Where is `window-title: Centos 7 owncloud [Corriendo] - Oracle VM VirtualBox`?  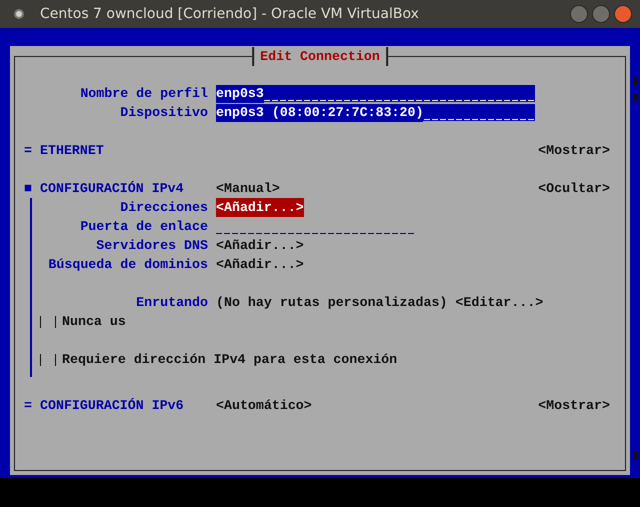 window-title: Centos 7 owncloud [Corriendo] - Oracle VM VirtualBox is located at coordinates (230, 14).